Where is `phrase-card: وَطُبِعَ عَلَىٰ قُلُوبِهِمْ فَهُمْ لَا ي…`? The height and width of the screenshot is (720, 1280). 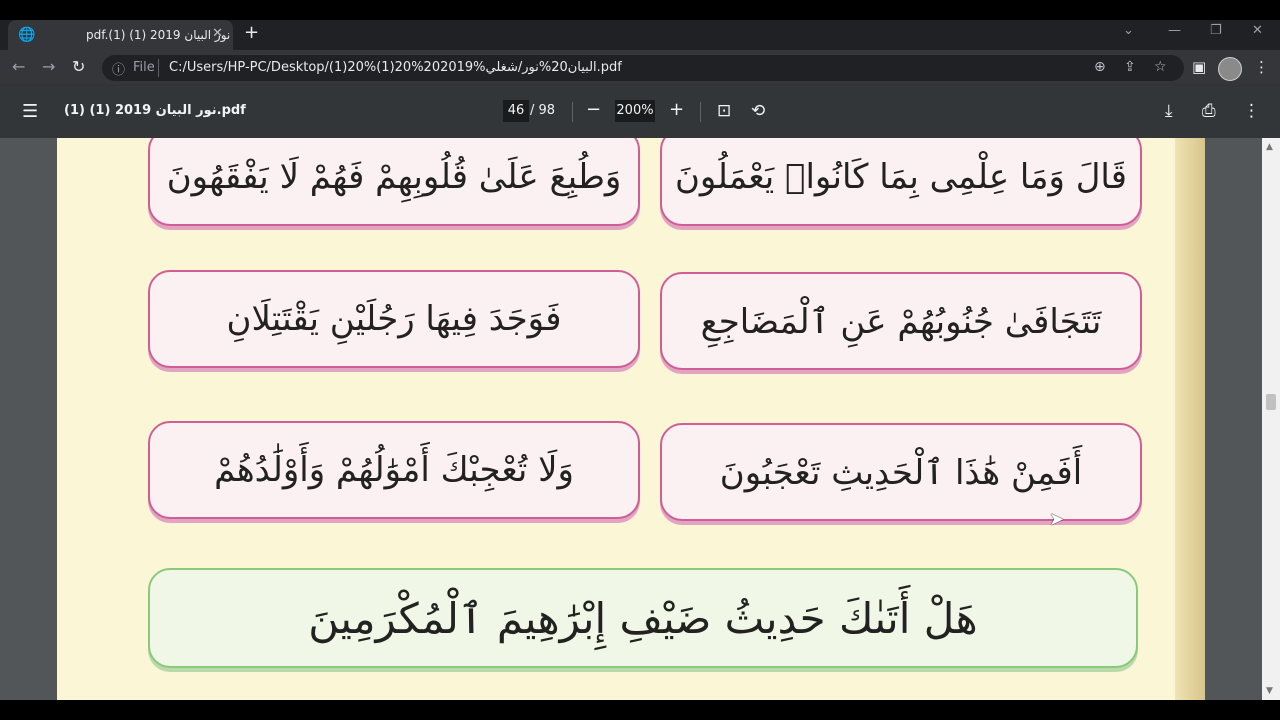 phrase-card: وَطُبِعَ عَلَىٰ قُلُوبِهِمْ فَهُمْ لَا ي… is located at coordinates (394, 182).